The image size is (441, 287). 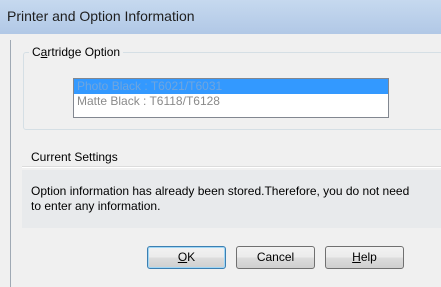 What do you see at coordinates (101, 16) in the screenshot?
I see `window-title: Printer and Option Information` at bounding box center [101, 16].